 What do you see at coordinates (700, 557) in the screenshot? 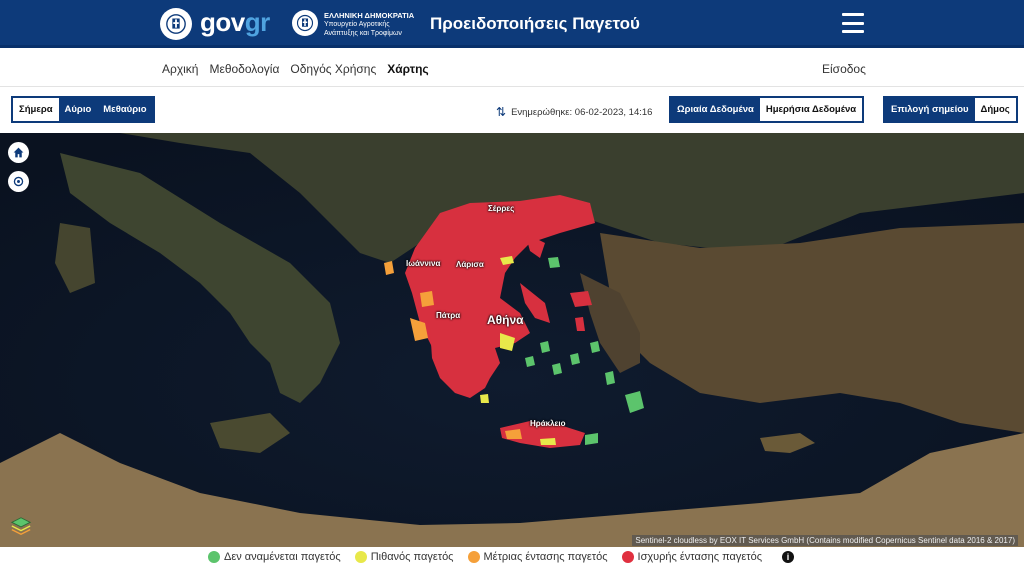
I see `legend-label: Ισχυρής έντασης παγετός` at bounding box center [700, 557].